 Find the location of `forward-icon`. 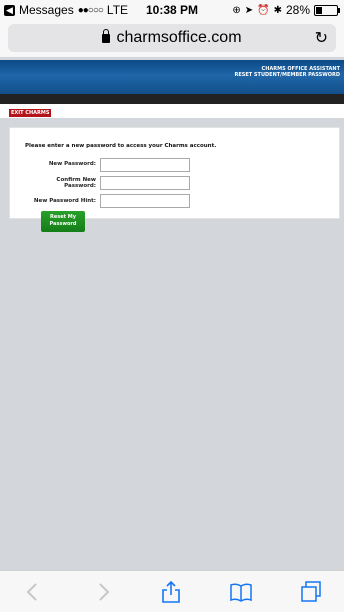

forward-icon is located at coordinates (103, 592).